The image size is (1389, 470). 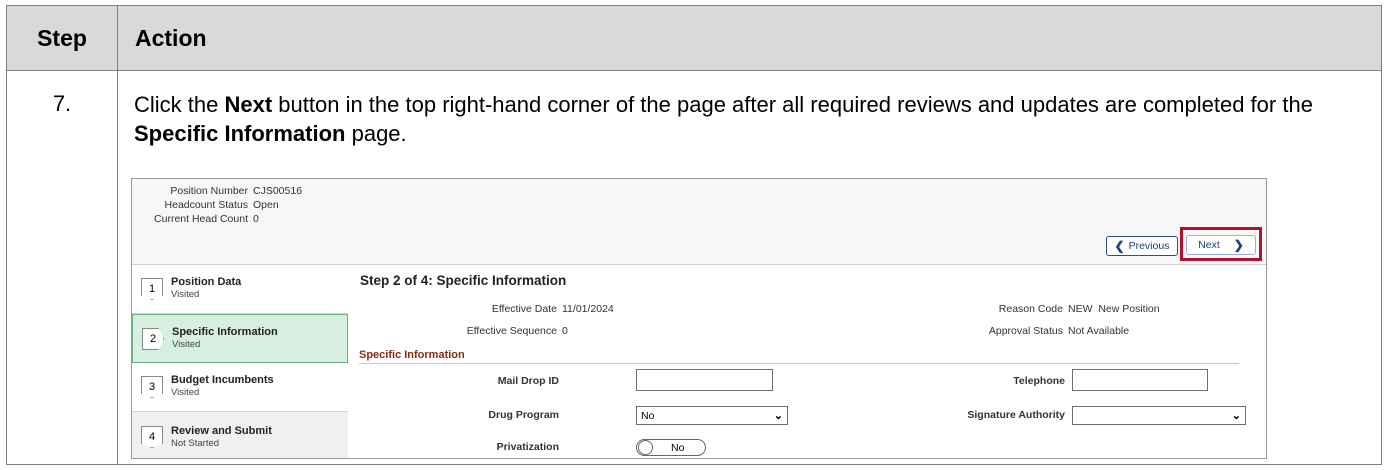 What do you see at coordinates (1221, 245) in the screenshot?
I see `next-button: Next ❯` at bounding box center [1221, 245].